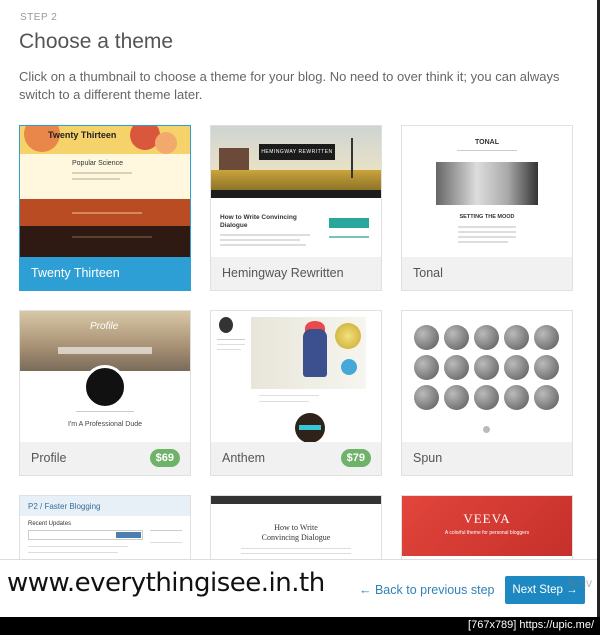  What do you see at coordinates (39, 17) in the screenshot?
I see `step-label: STEP 2` at bounding box center [39, 17].